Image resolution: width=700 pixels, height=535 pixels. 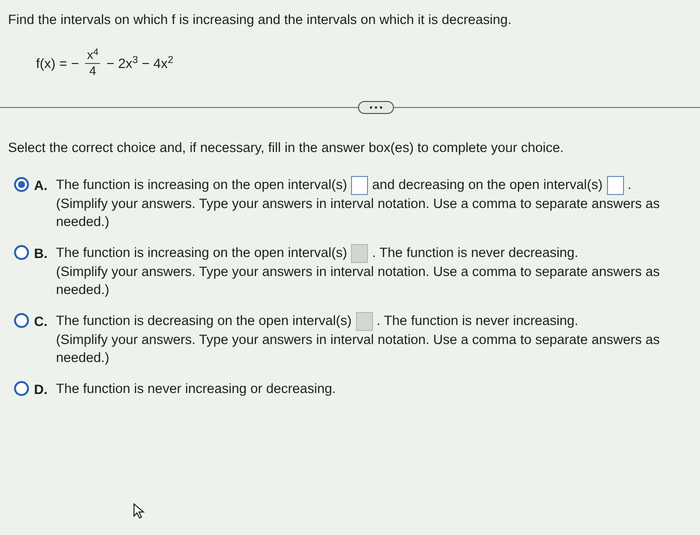 What do you see at coordinates (477, 320) in the screenshot?
I see `choice-text: . The function is never increasing.` at bounding box center [477, 320].